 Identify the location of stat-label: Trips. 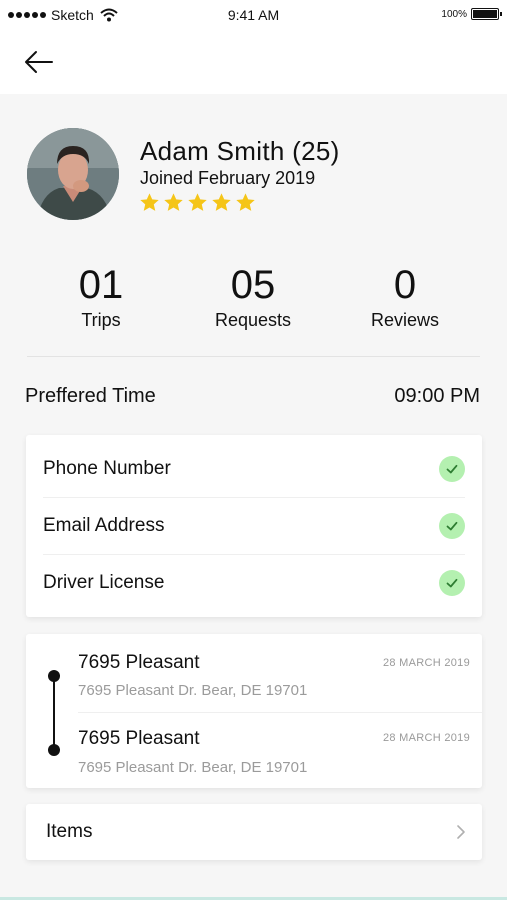
(101, 320).